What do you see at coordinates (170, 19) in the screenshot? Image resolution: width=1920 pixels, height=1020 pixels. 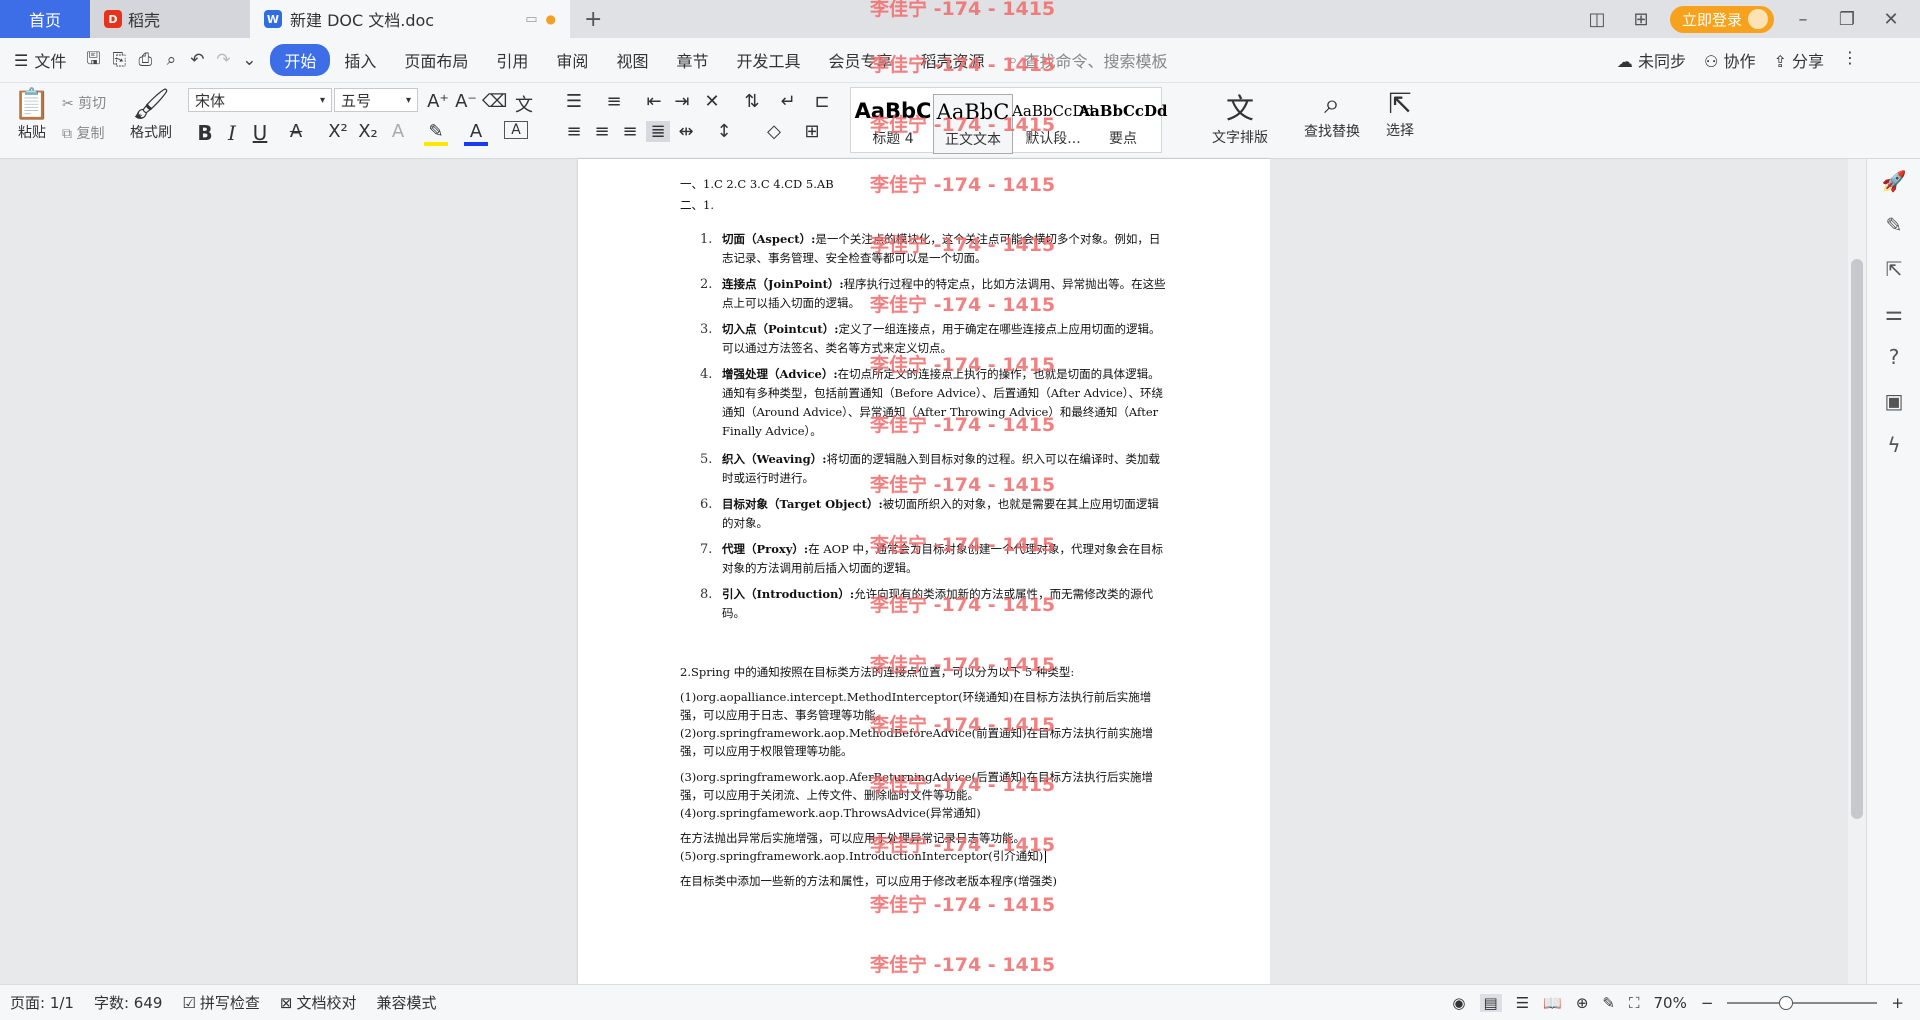 I see `tab-docer: D 稻壳` at bounding box center [170, 19].